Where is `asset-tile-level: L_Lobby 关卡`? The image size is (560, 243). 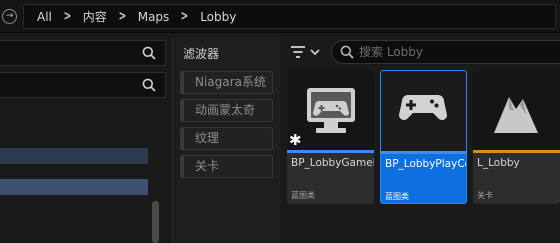
asset-tile-level: L_Lobby 关卡 is located at coordinates (516, 137).